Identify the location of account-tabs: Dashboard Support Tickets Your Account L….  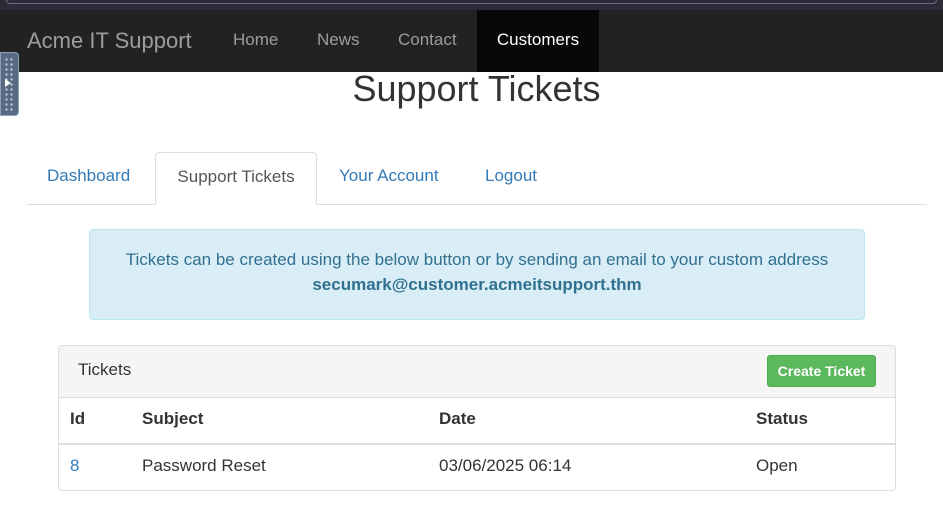
(477, 178).